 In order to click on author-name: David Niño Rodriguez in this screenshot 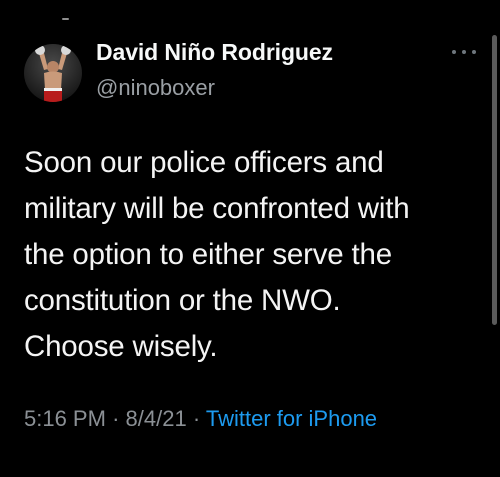, I will do `click(214, 52)`.